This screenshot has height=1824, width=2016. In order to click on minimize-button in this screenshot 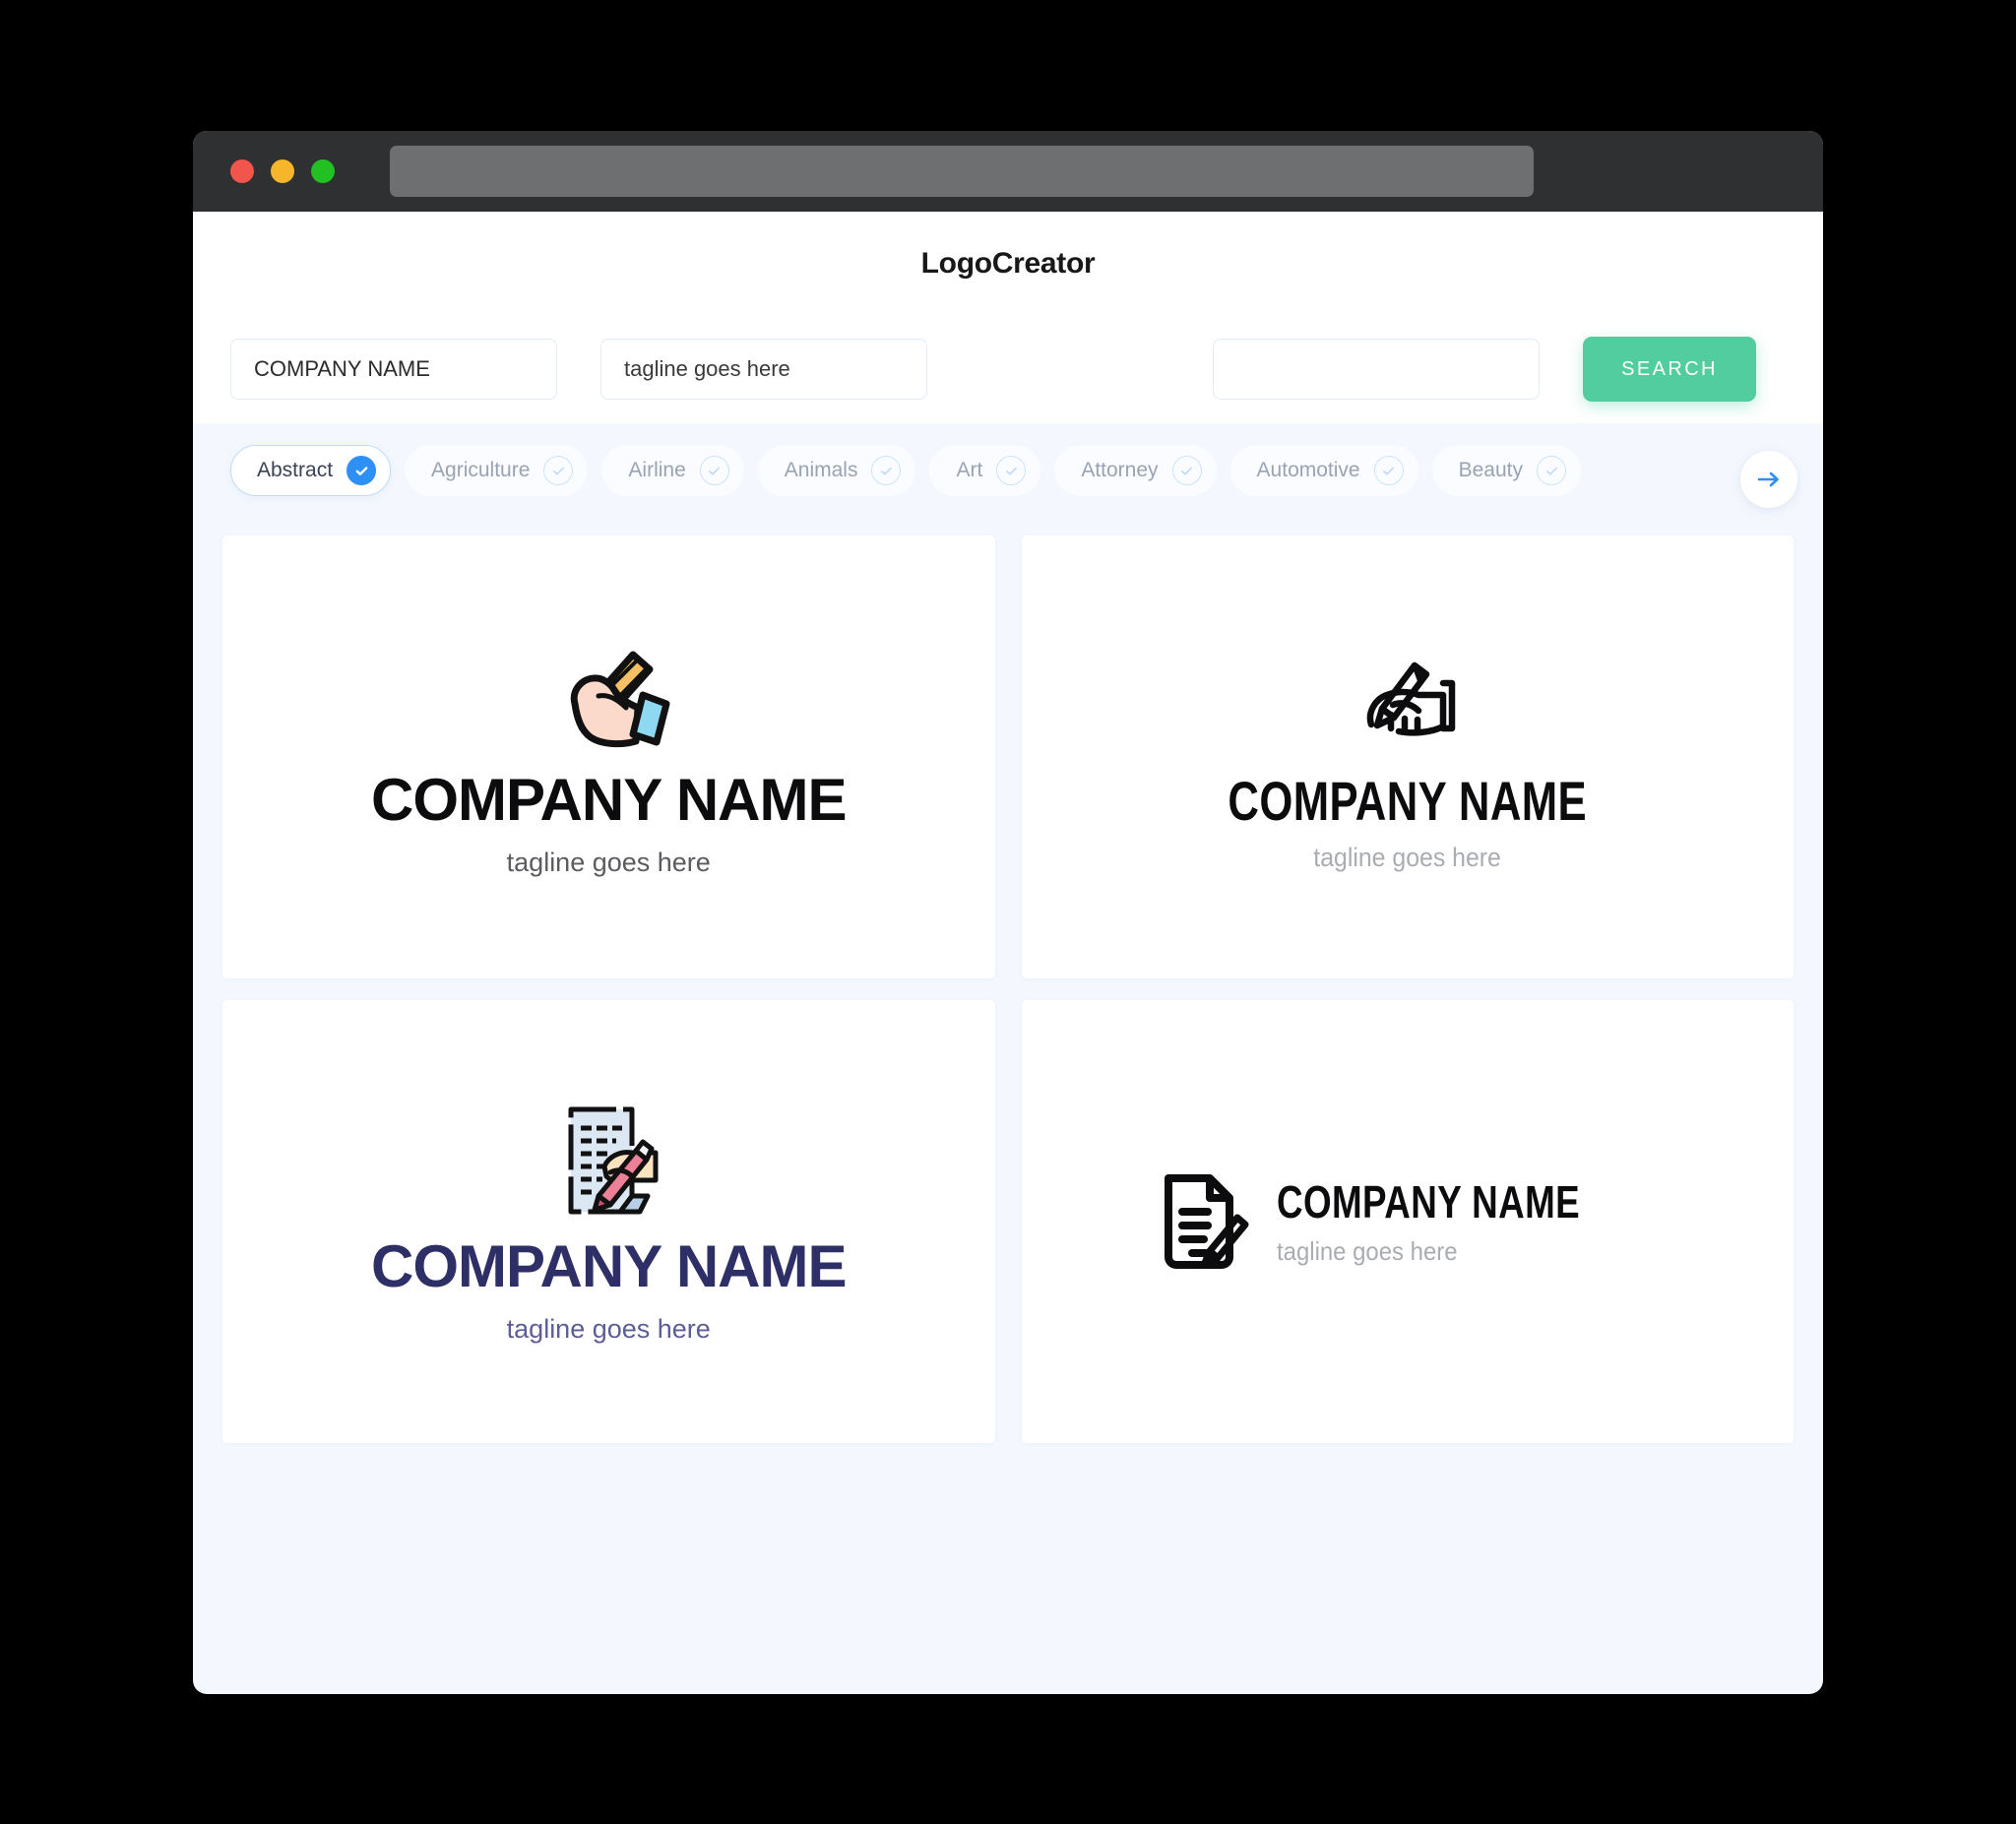, I will do `click(282, 171)`.